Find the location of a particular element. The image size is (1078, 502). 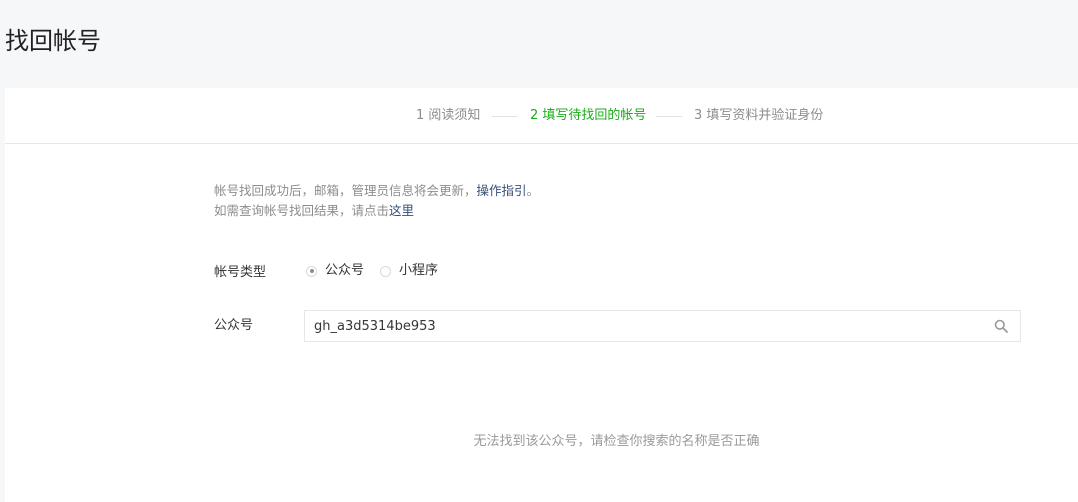

tip-line-2: 如需查询帐号找回结果，请点击这里 is located at coordinates (314, 211).